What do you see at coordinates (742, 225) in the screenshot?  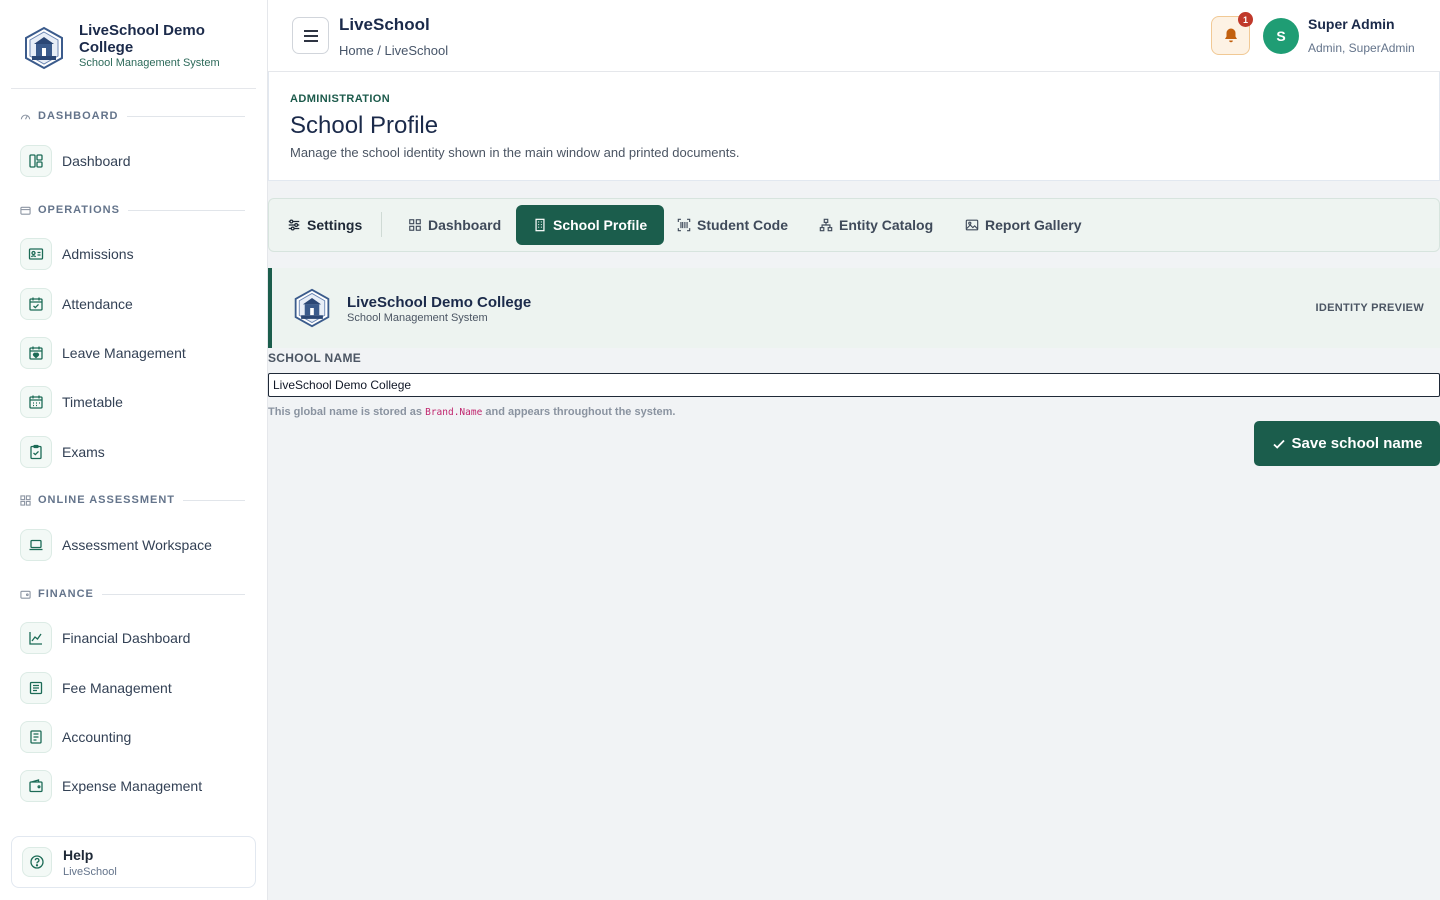 I see `tab-label: Student Code` at bounding box center [742, 225].